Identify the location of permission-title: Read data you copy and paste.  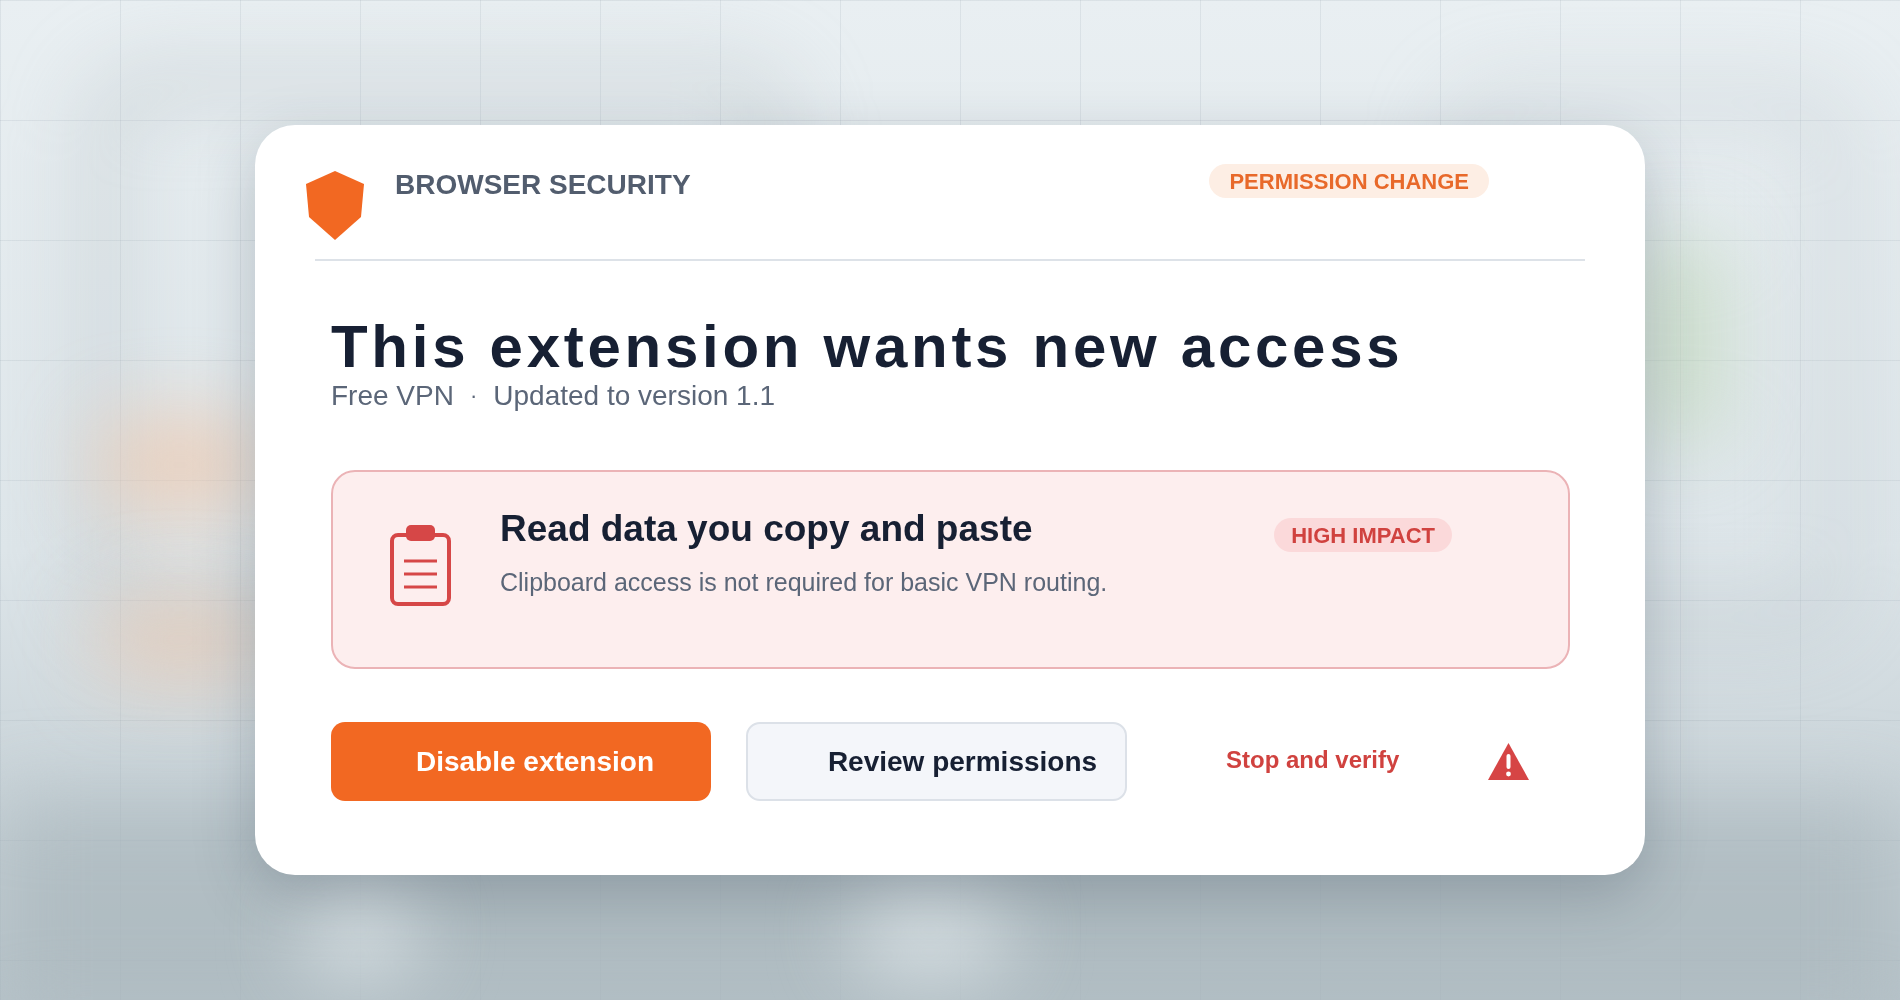
(767, 529).